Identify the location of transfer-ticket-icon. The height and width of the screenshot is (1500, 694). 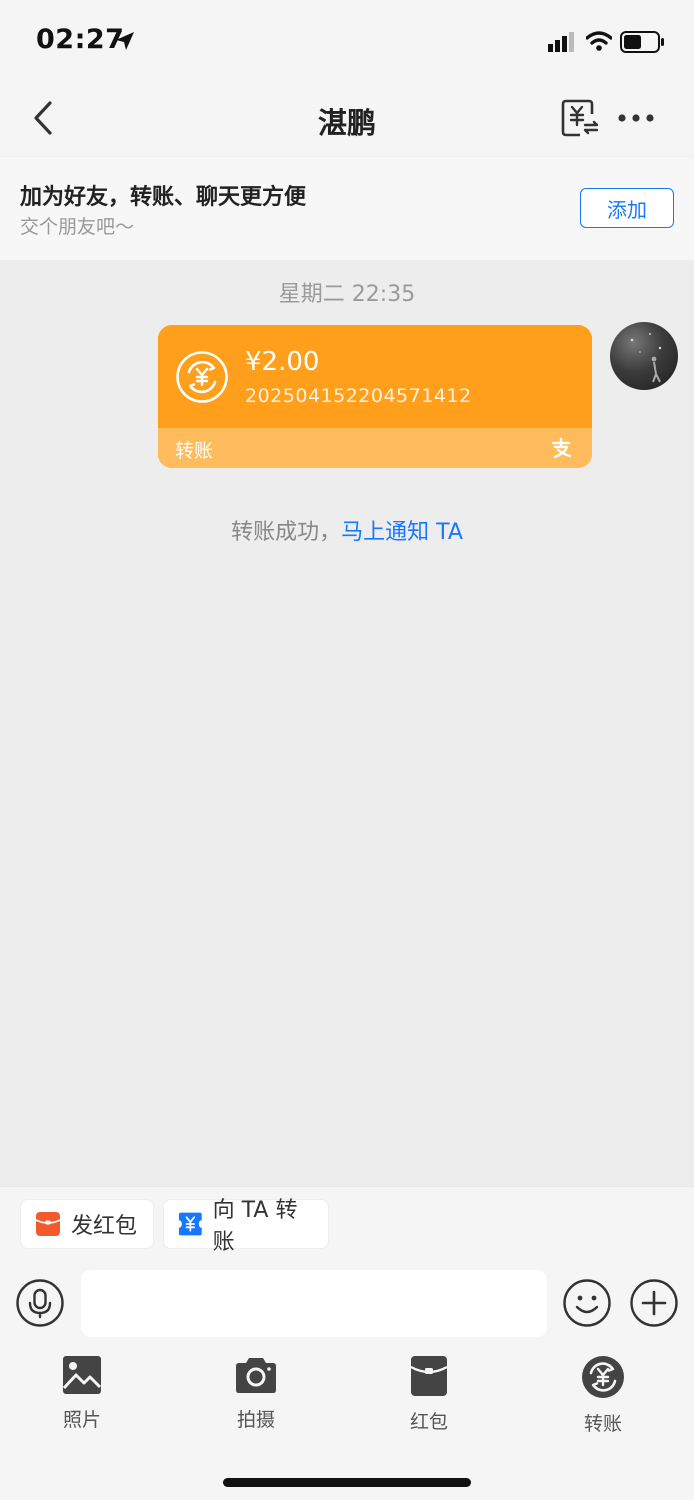
(190, 1224).